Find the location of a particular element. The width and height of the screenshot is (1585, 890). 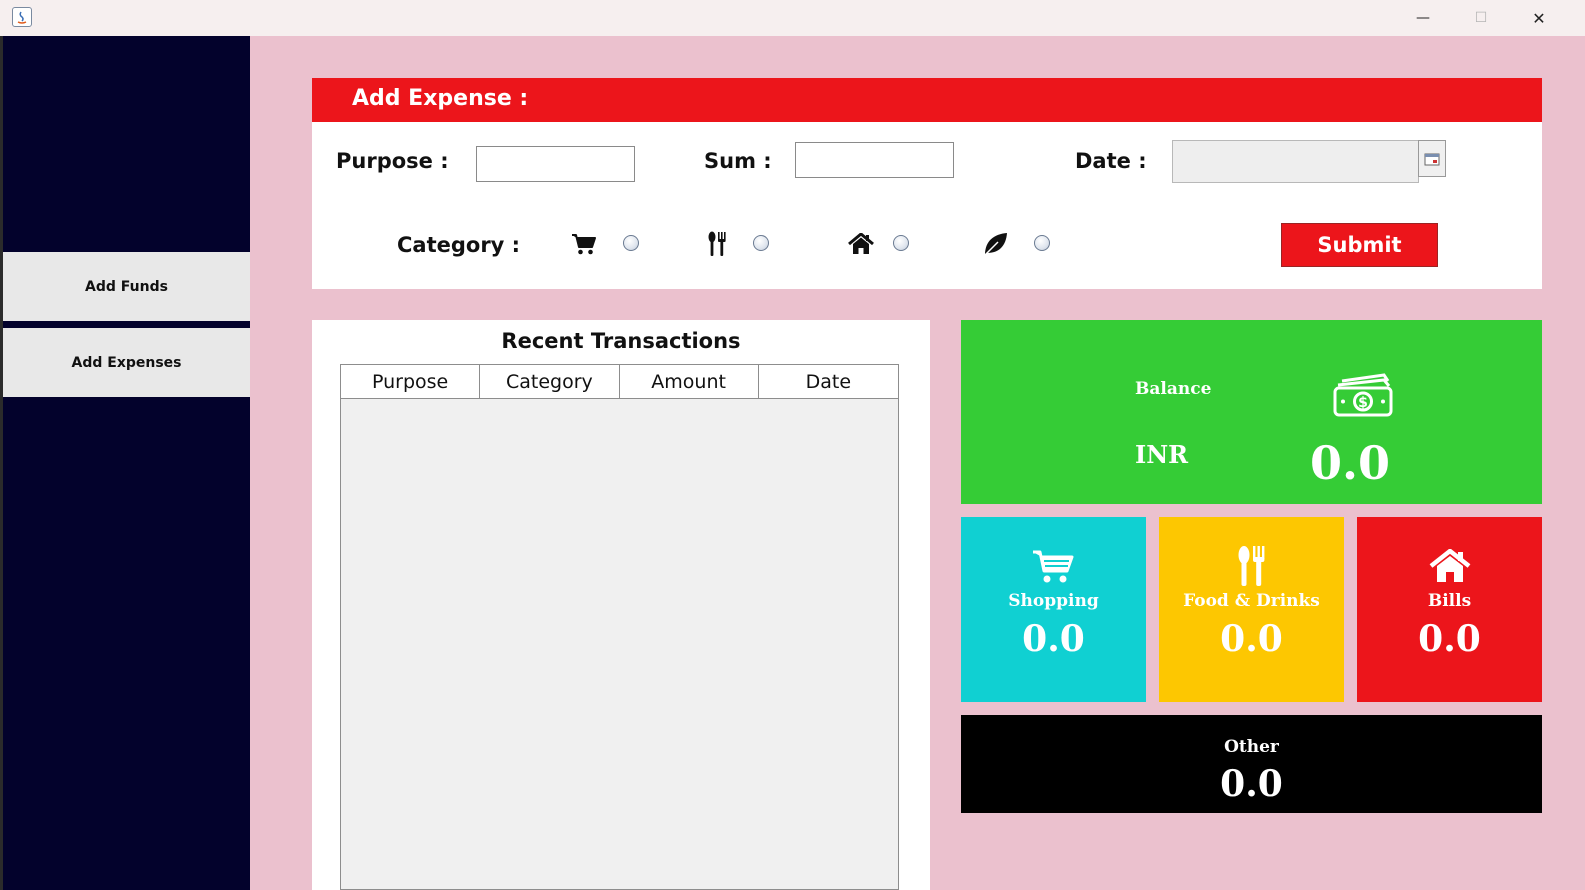

bills-label: Bills is located at coordinates (1449, 601).